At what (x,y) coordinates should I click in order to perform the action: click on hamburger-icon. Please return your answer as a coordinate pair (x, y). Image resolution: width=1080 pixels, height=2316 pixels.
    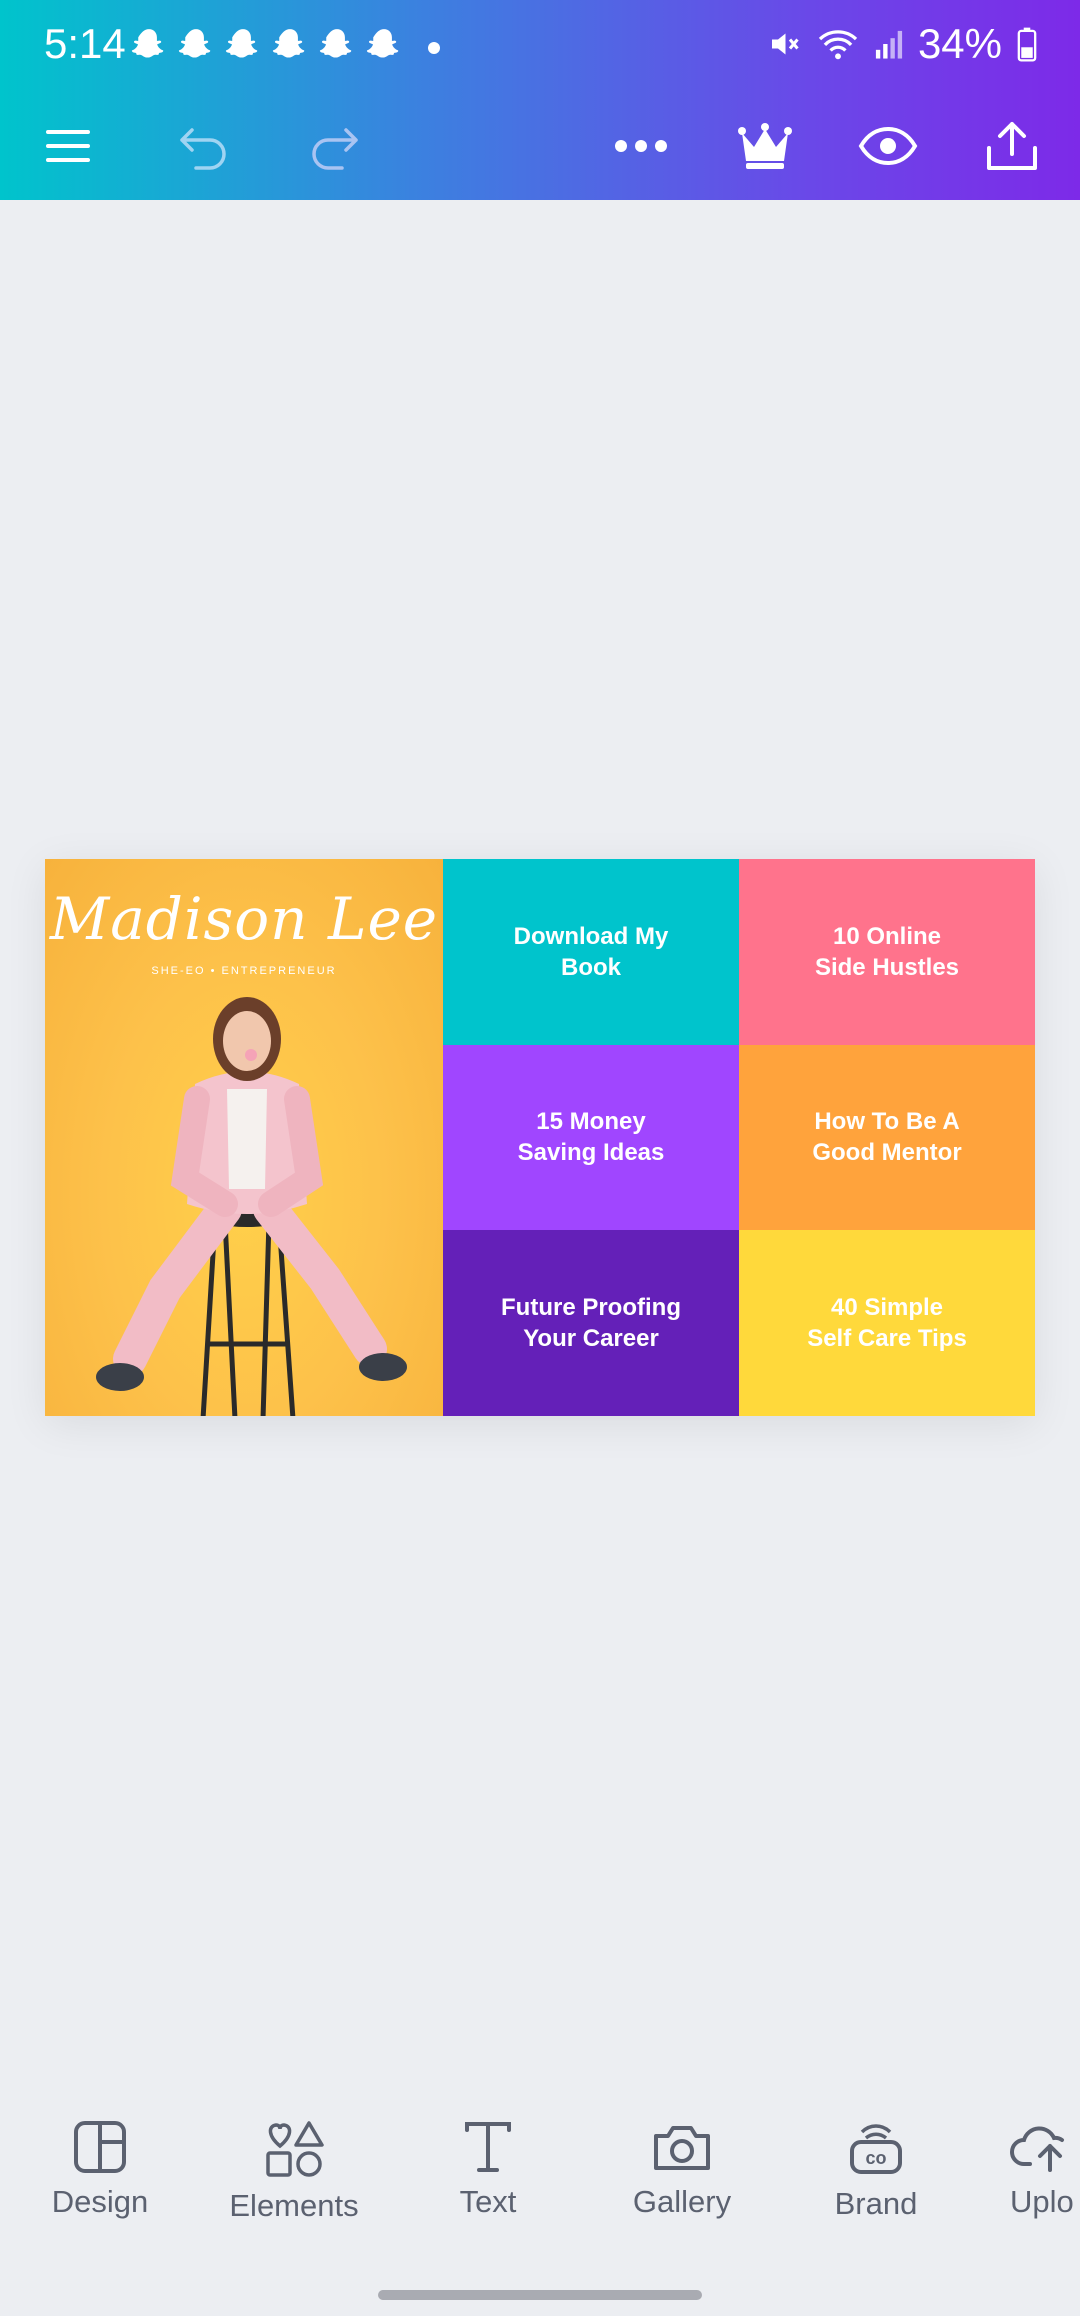
    Looking at the image, I should click on (68, 146).